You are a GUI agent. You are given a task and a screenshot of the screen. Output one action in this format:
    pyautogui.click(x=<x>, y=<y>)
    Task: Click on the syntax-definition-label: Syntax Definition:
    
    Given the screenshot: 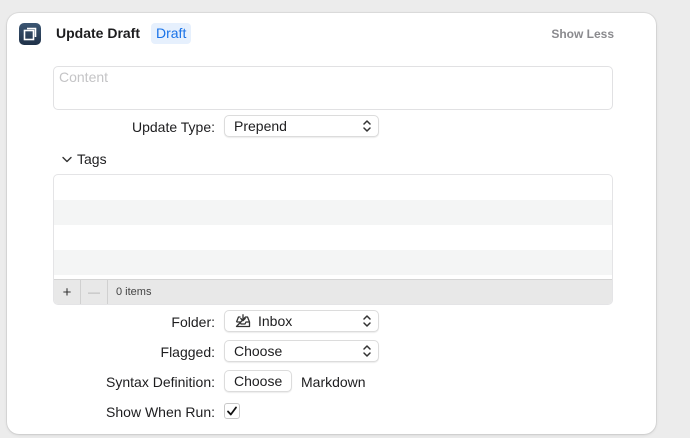 What is the action you would take?
    pyautogui.click(x=160, y=382)
    